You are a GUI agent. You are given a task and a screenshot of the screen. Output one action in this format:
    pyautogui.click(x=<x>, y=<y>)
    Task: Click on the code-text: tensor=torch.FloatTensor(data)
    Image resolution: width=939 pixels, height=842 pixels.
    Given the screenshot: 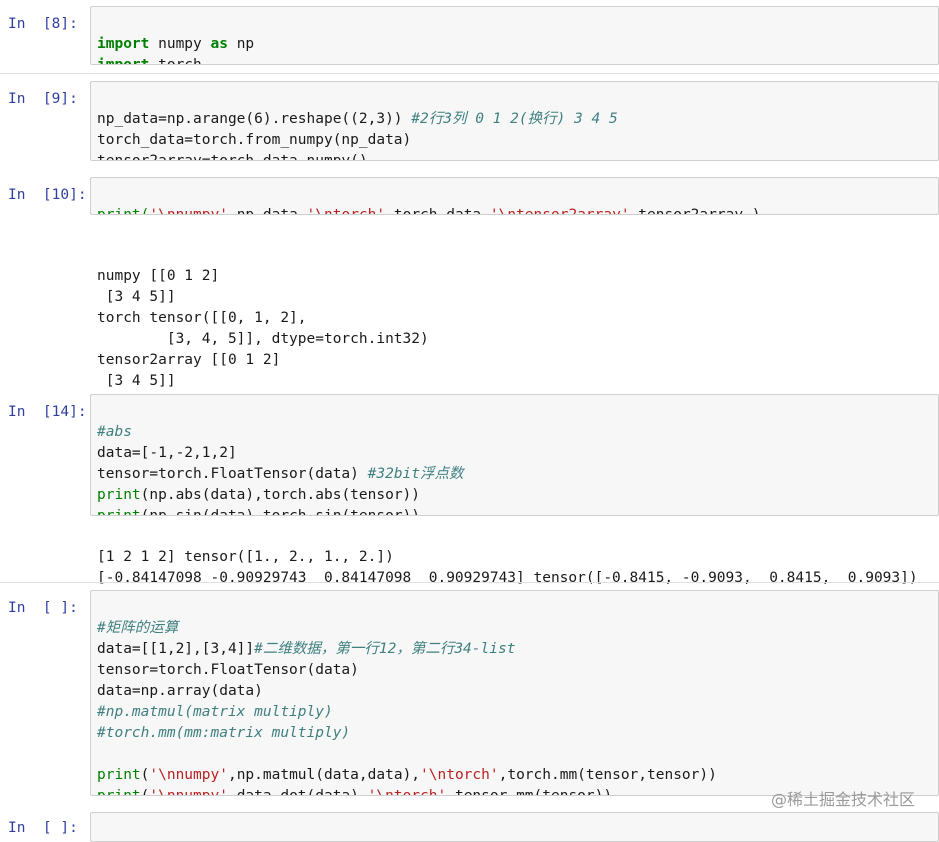 What is the action you would take?
    pyautogui.click(x=232, y=474)
    